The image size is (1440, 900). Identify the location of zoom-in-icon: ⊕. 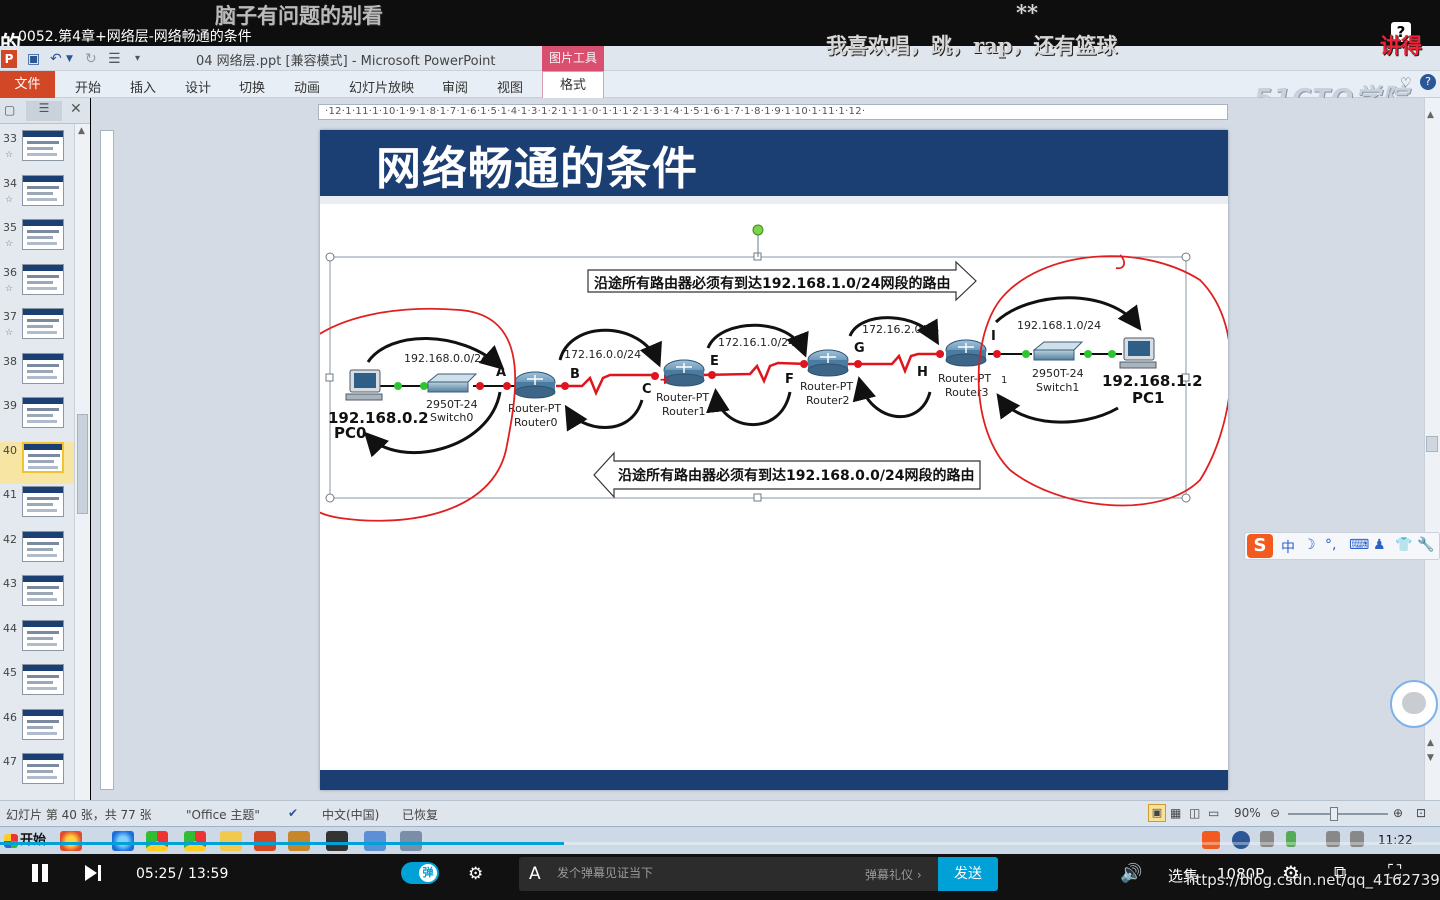
(1398, 813).